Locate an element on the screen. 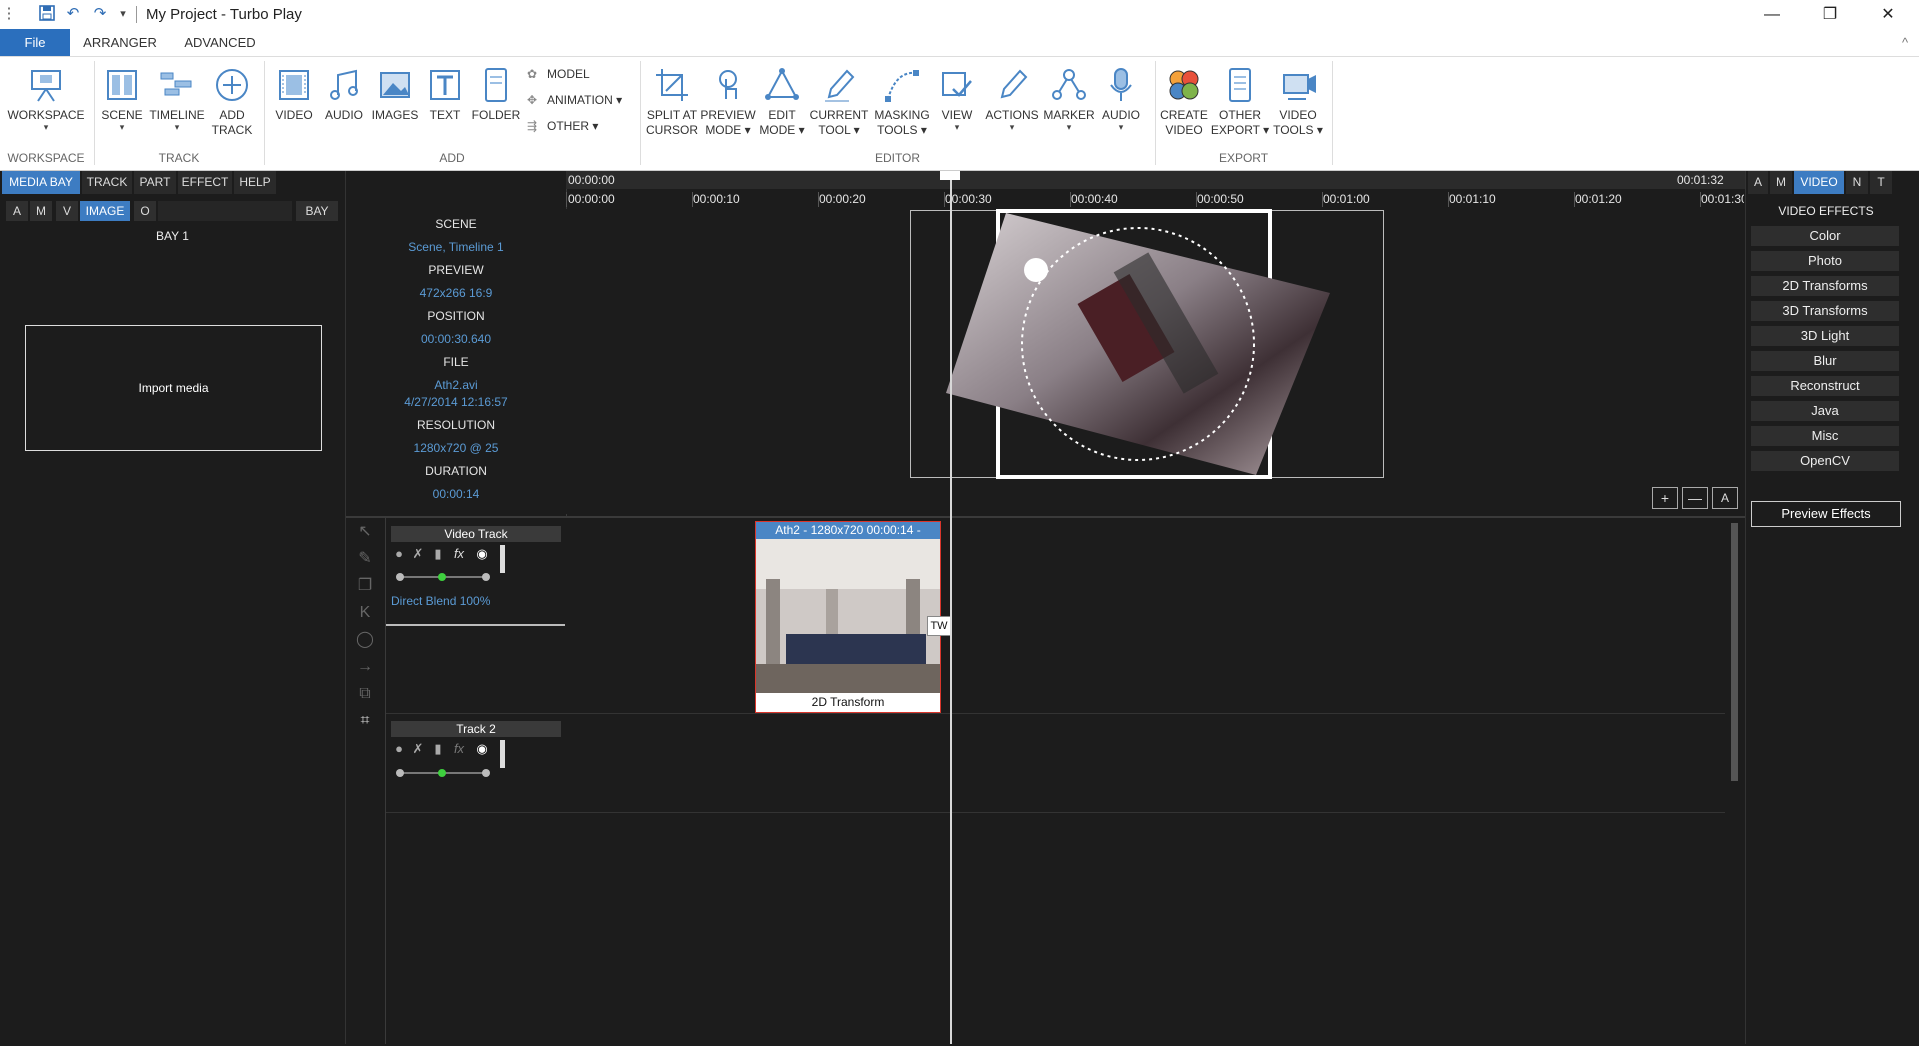 The image size is (1919, 1046). add-images-button: IMAGES is located at coordinates (395, 106).